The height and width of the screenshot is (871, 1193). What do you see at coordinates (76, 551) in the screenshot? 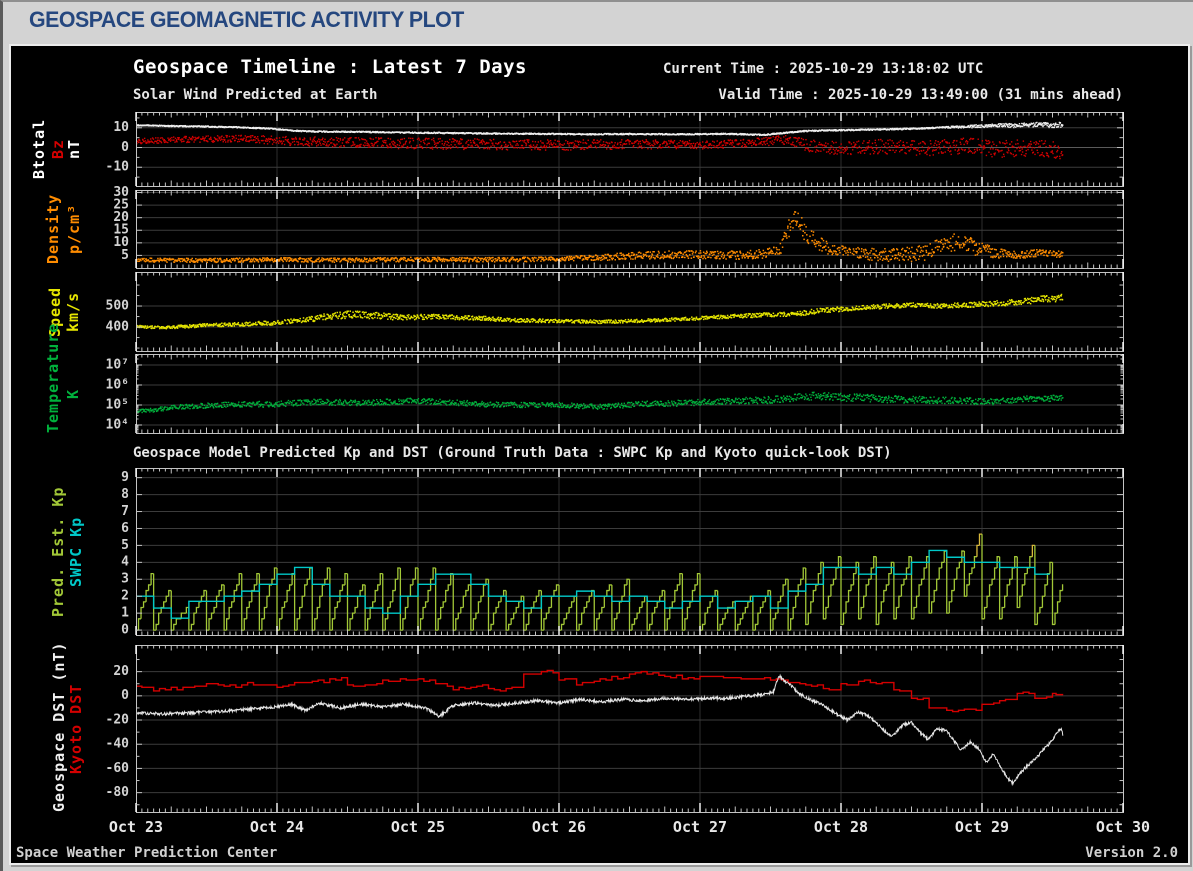
I see `axis-label-swpc-kp: SWPC Kp` at bounding box center [76, 551].